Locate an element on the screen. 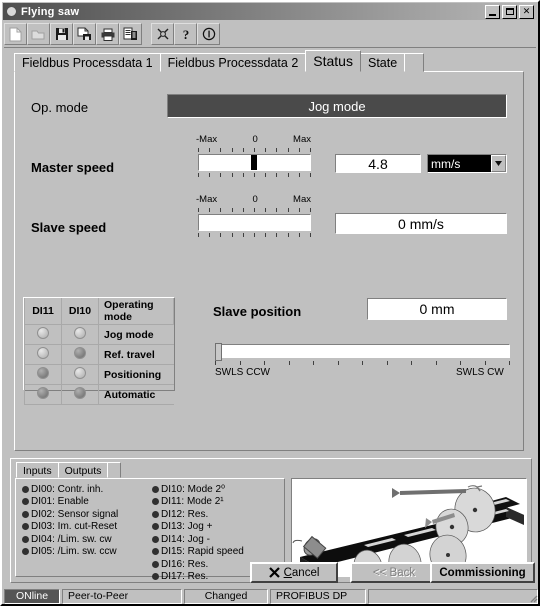 This screenshot has width=540, height=606. list-item: DI11: Mode 2¹ is located at coordinates (198, 502).